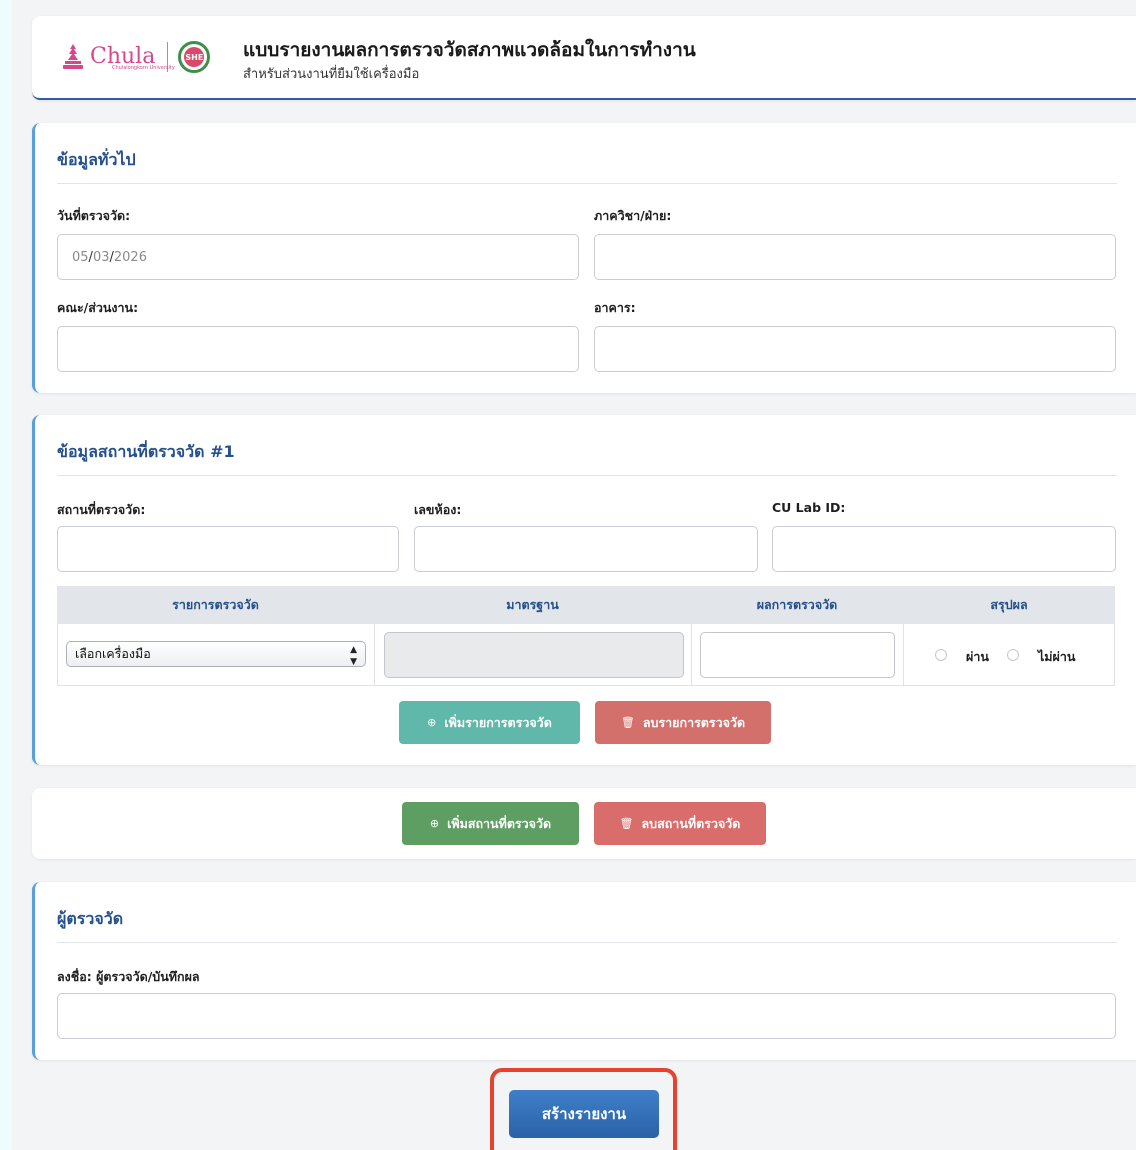 The height and width of the screenshot is (1150, 1136). I want to click on lab-id-input, so click(944, 549).